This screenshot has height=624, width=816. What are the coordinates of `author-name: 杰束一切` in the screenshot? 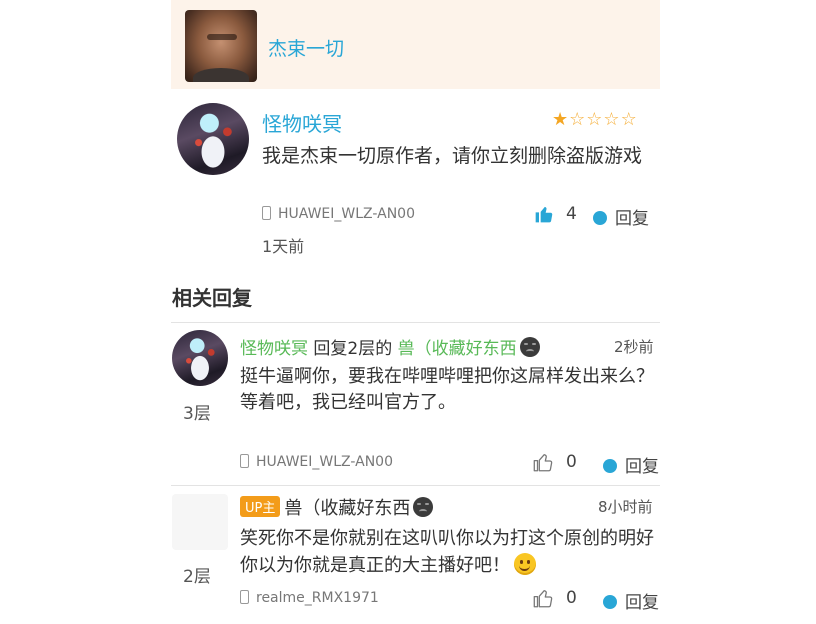 It's located at (306, 47).